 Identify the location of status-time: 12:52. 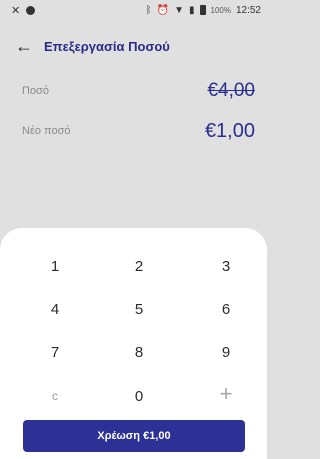
(248, 10).